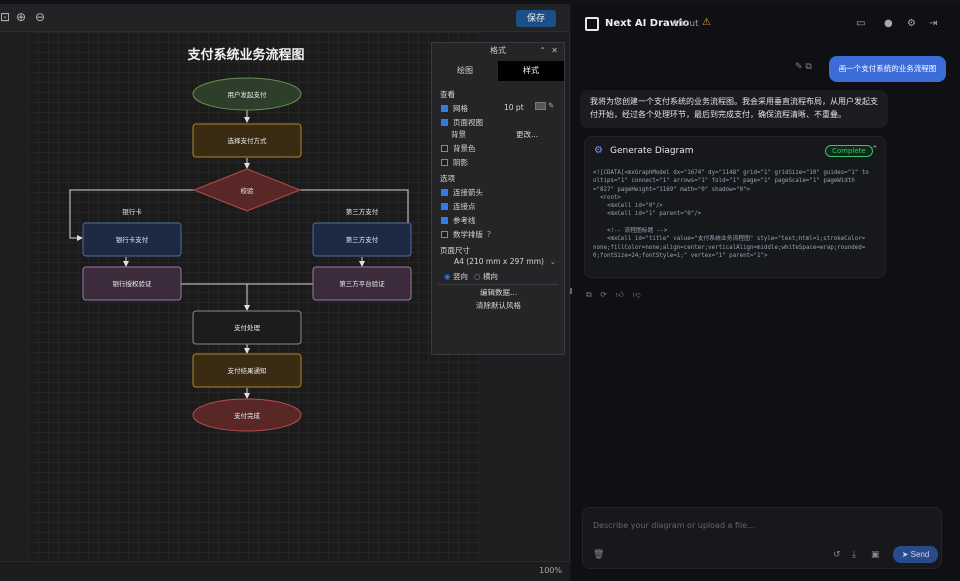  I want to click on node-done-label: 支付完成, so click(247, 415).